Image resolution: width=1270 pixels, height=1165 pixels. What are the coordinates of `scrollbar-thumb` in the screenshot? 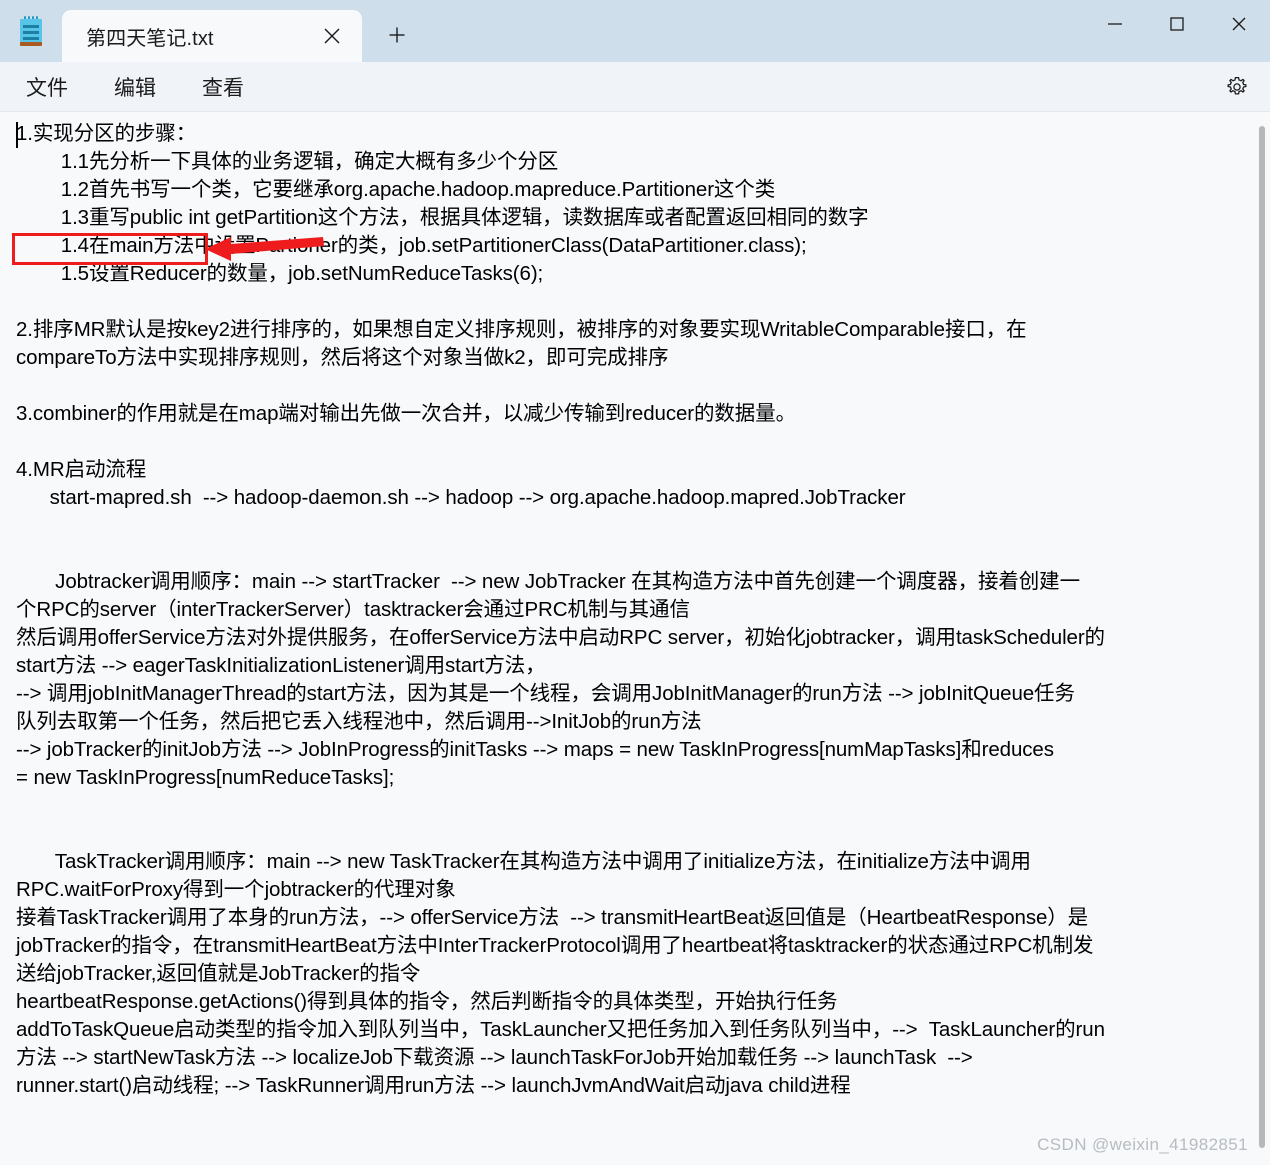 It's located at (1262, 637).